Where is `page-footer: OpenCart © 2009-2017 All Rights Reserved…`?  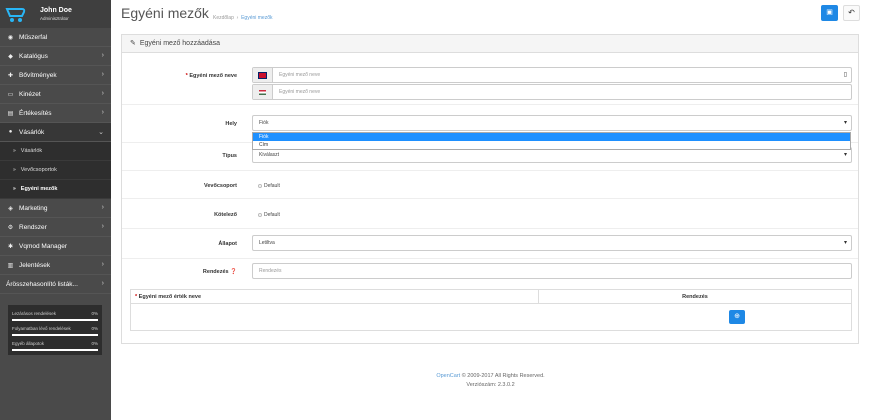
page-footer: OpenCart © 2009-2017 All Rights Reserved… is located at coordinates (490, 381).